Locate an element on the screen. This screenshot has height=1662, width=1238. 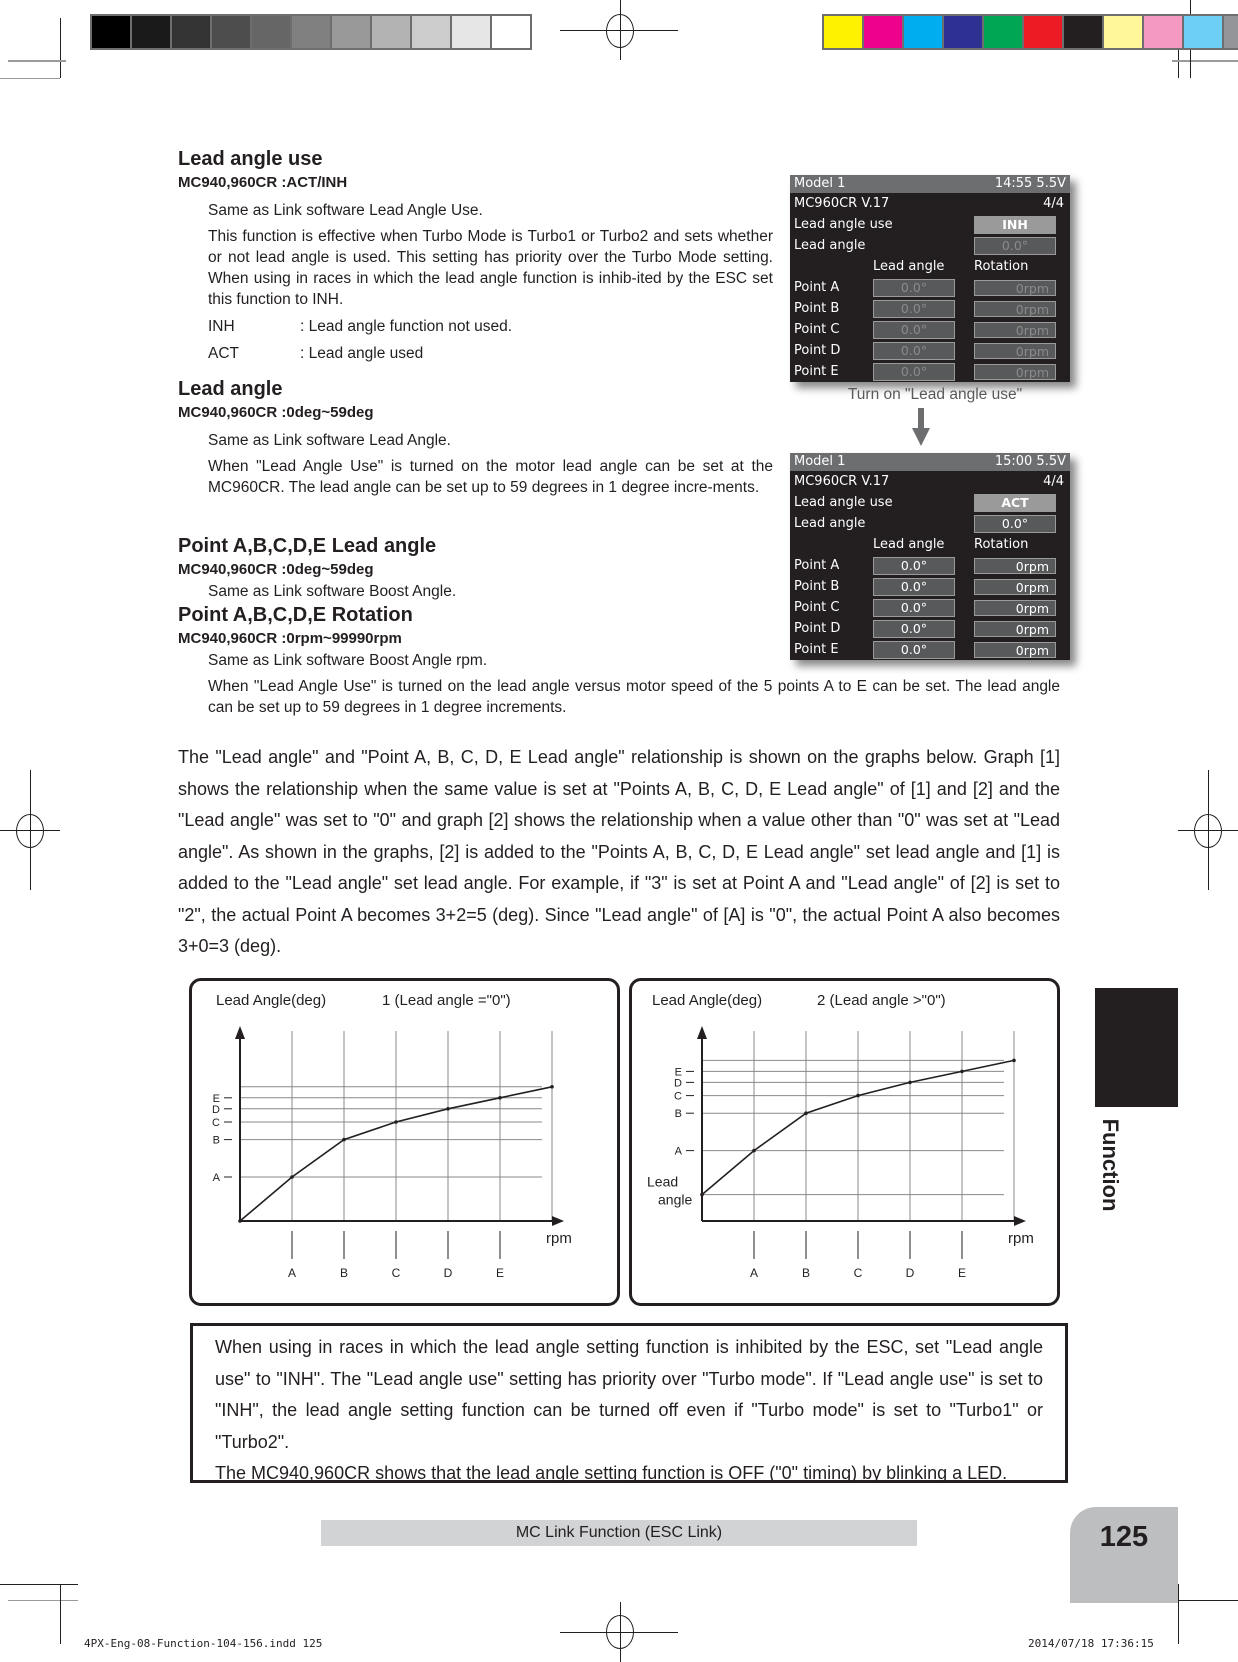
spec-lead-angle-use: MC940,960CR :ACT/INH is located at coordinates (263, 182).